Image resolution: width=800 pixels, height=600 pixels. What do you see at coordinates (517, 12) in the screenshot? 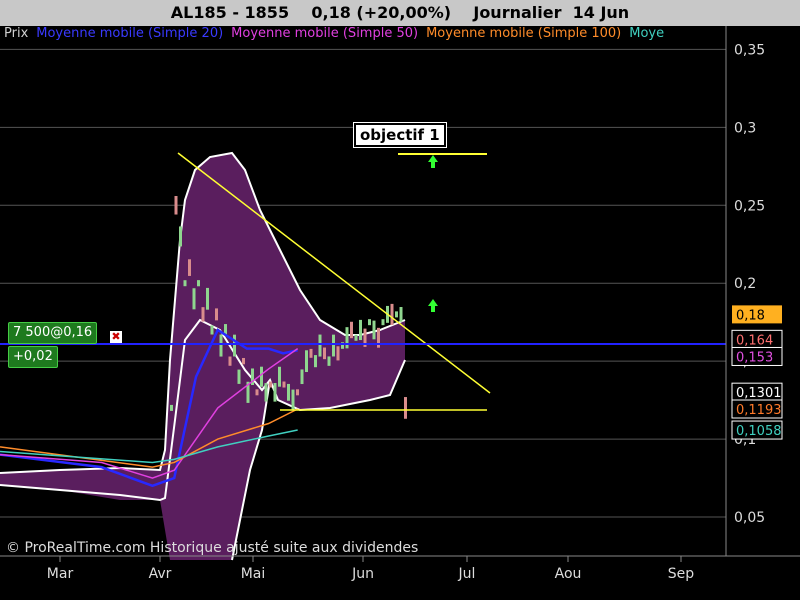
I see `period: Journalier` at bounding box center [517, 12].